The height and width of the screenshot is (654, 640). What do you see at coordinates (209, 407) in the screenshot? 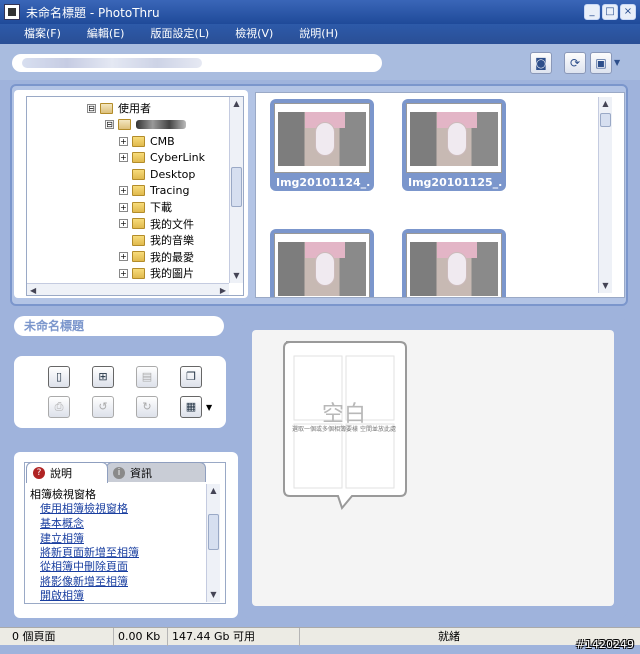
I see `layout-dropdown-icon: ▼` at bounding box center [209, 407].